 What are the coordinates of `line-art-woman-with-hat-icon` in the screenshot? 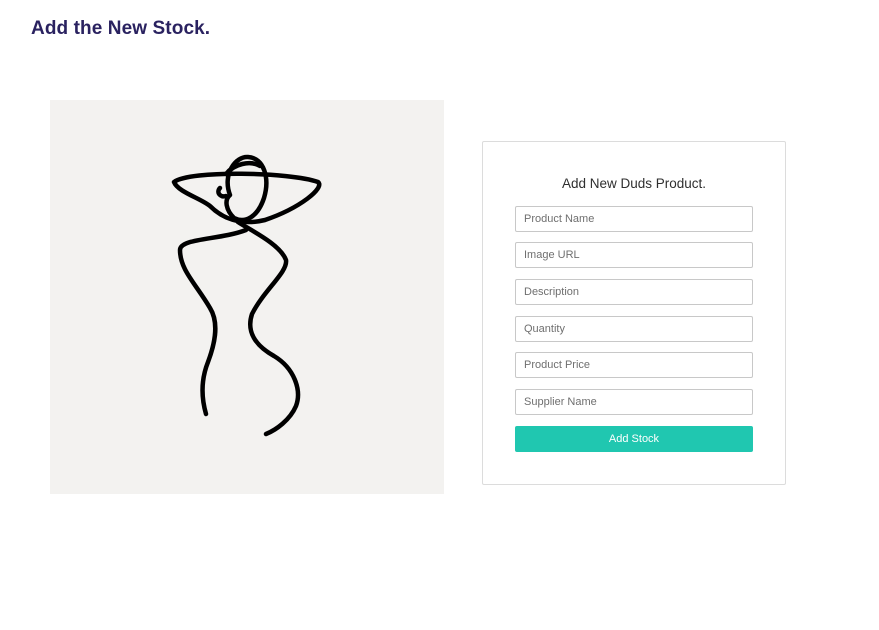 It's located at (246, 295).